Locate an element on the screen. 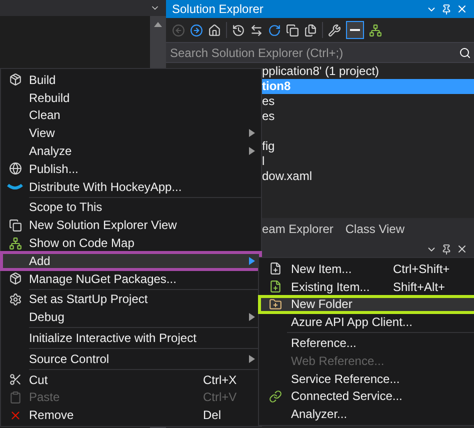  home-icon is located at coordinates (214, 30).